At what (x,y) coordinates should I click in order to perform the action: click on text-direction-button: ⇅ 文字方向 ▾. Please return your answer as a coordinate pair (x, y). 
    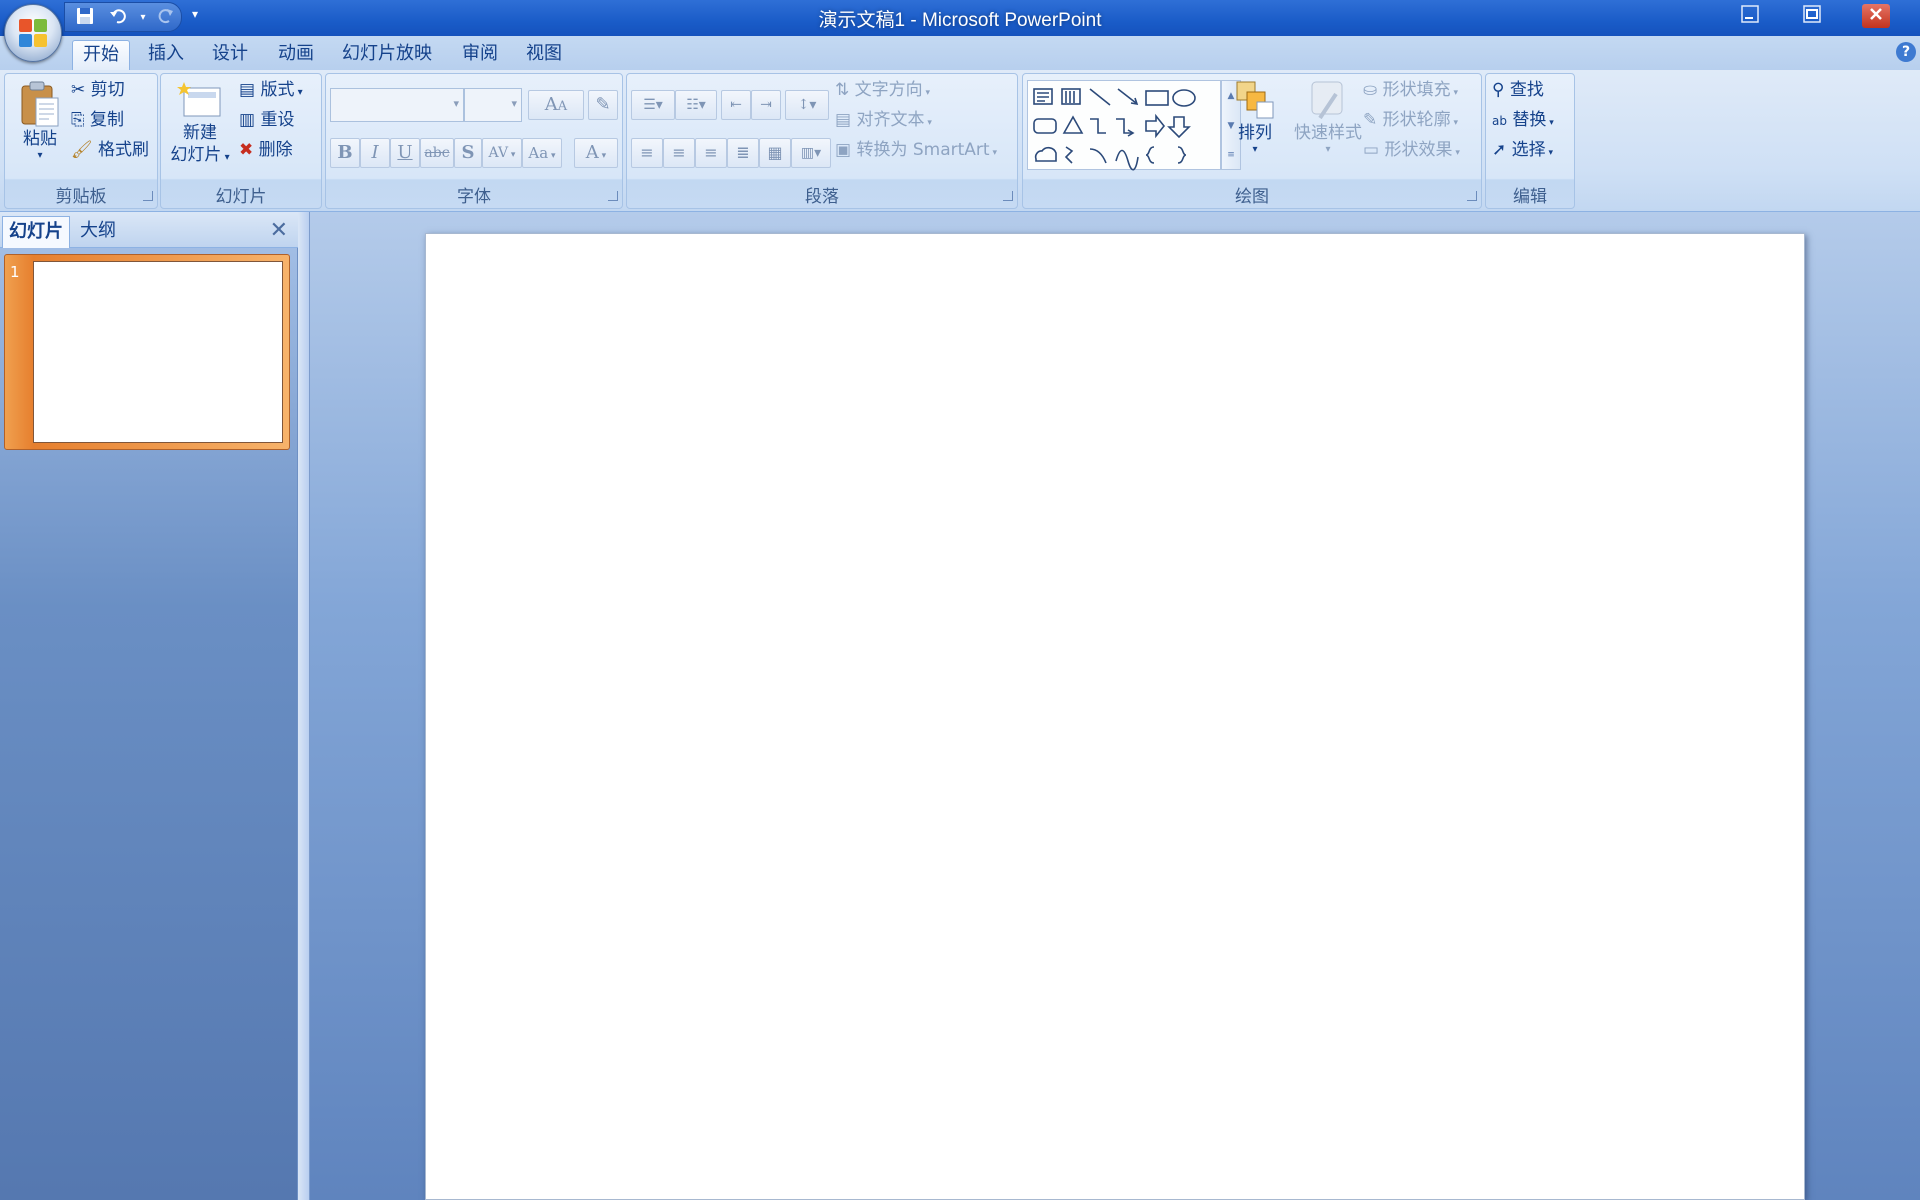
    Looking at the image, I should click on (882, 91).